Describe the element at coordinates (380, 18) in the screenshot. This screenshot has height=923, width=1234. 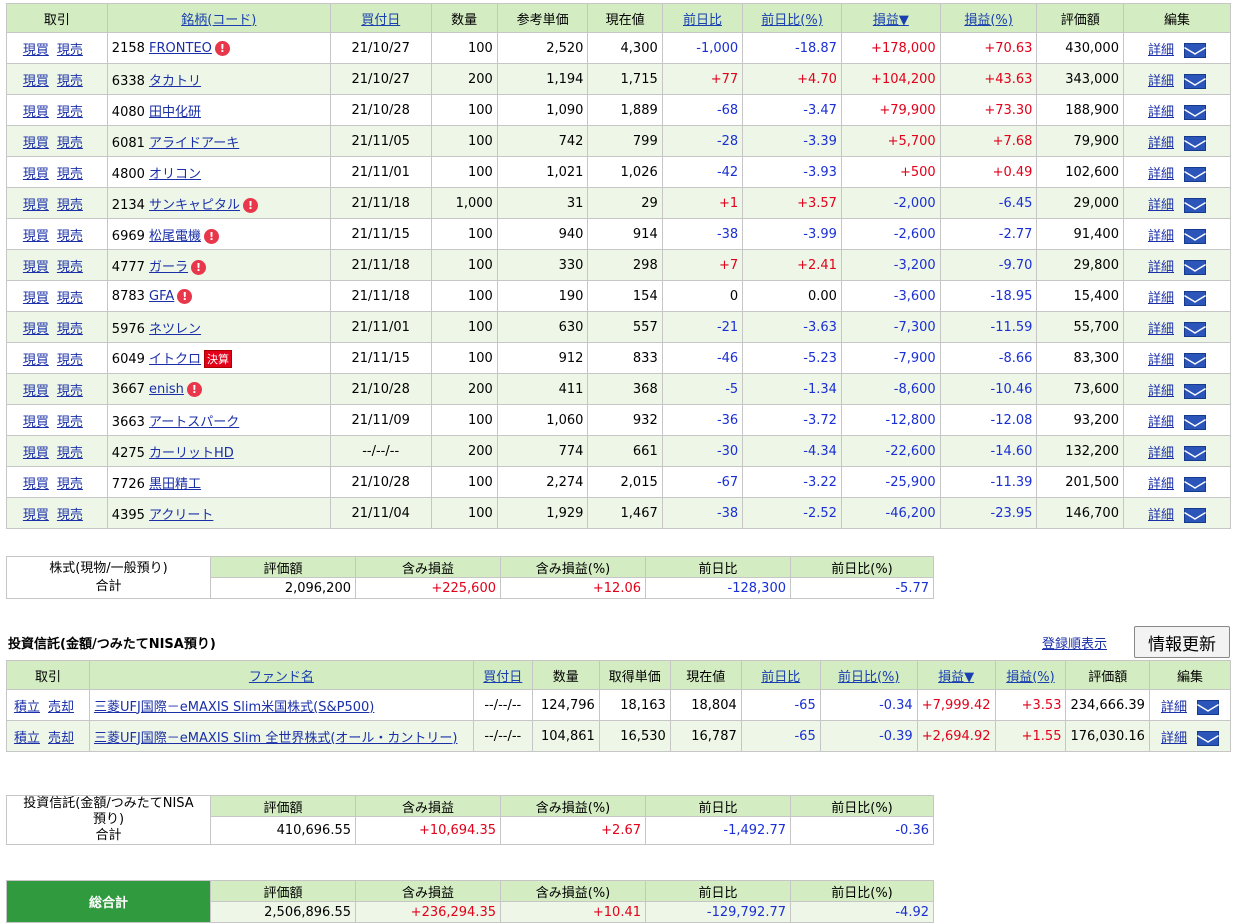
I see `col-date: 買付日` at that location.